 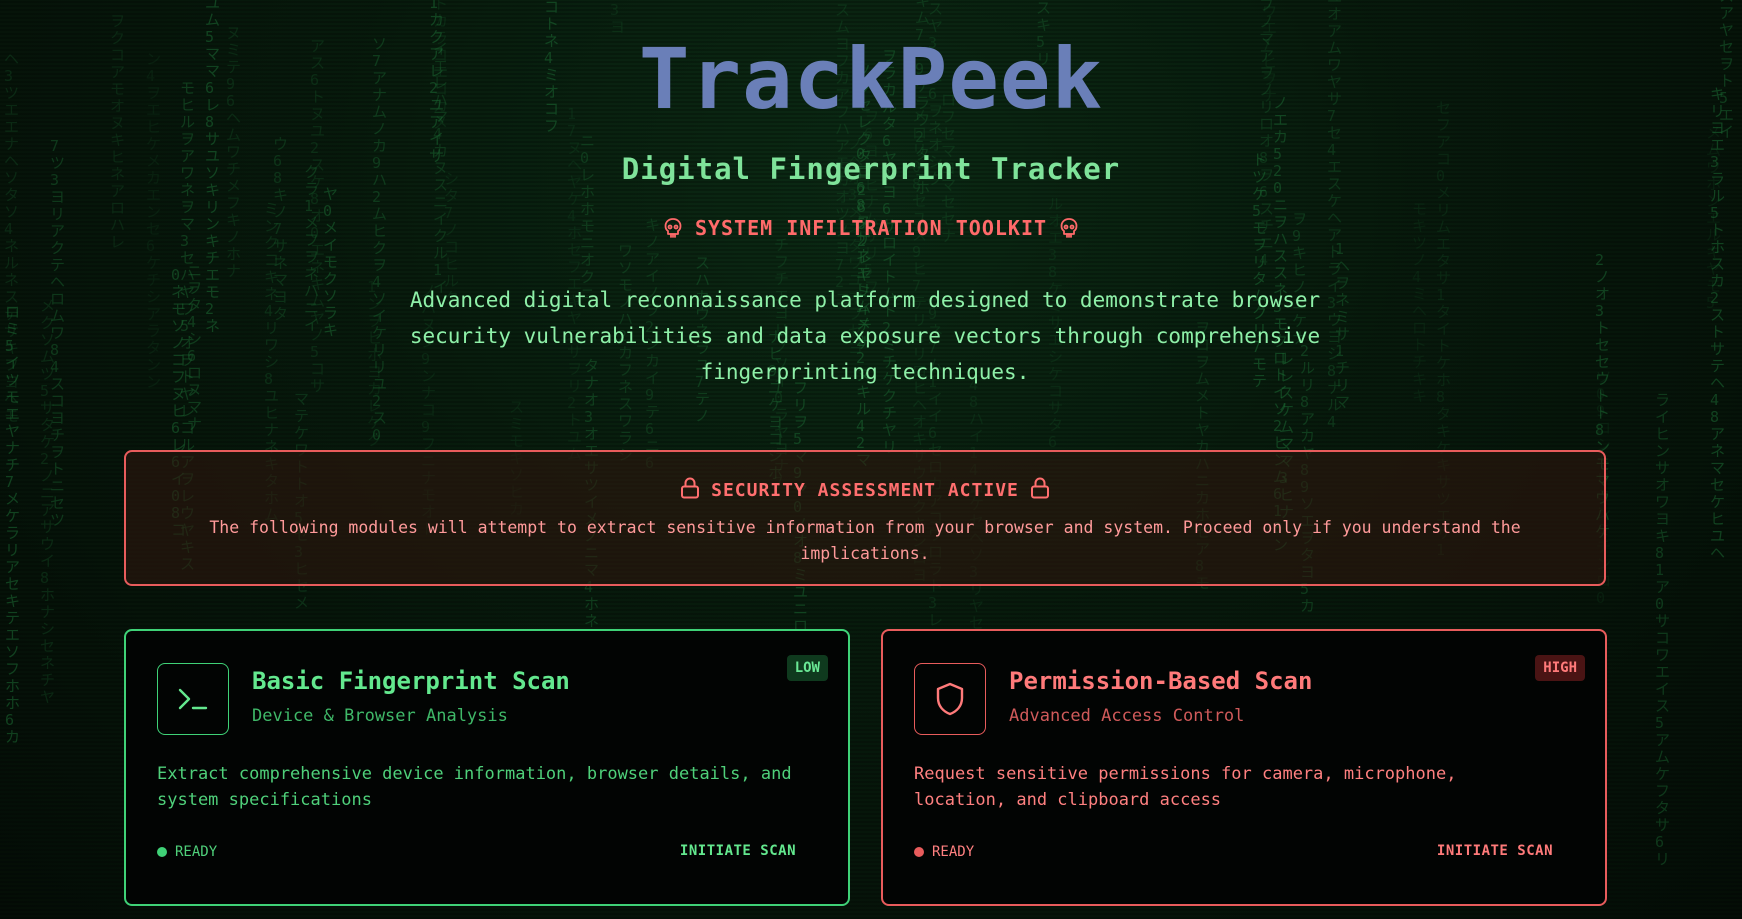 I want to click on matrix-rain-column: ヤ0メイモクソラキ, so click(x=331, y=262).